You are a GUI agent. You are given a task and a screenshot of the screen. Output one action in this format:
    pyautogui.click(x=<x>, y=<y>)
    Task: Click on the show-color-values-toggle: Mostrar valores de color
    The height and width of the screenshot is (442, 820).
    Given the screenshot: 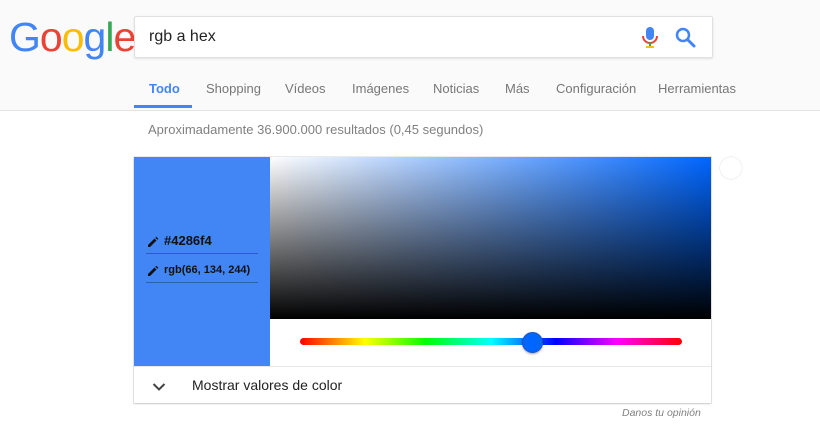 What is the action you would take?
    pyautogui.click(x=422, y=385)
    